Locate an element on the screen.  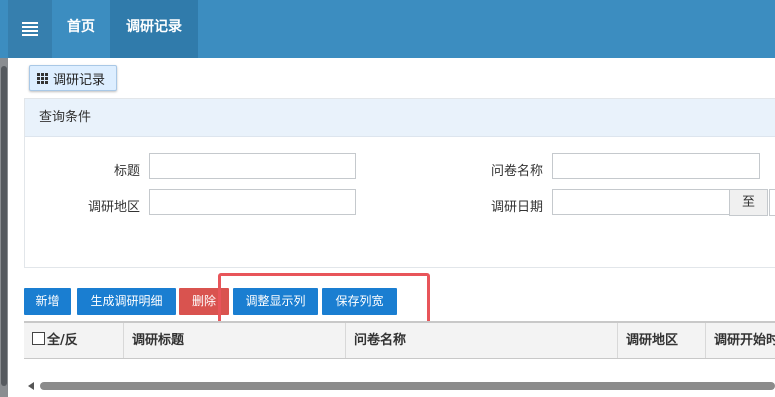
query-panel-title: 查询条件 is located at coordinates (400, 118).